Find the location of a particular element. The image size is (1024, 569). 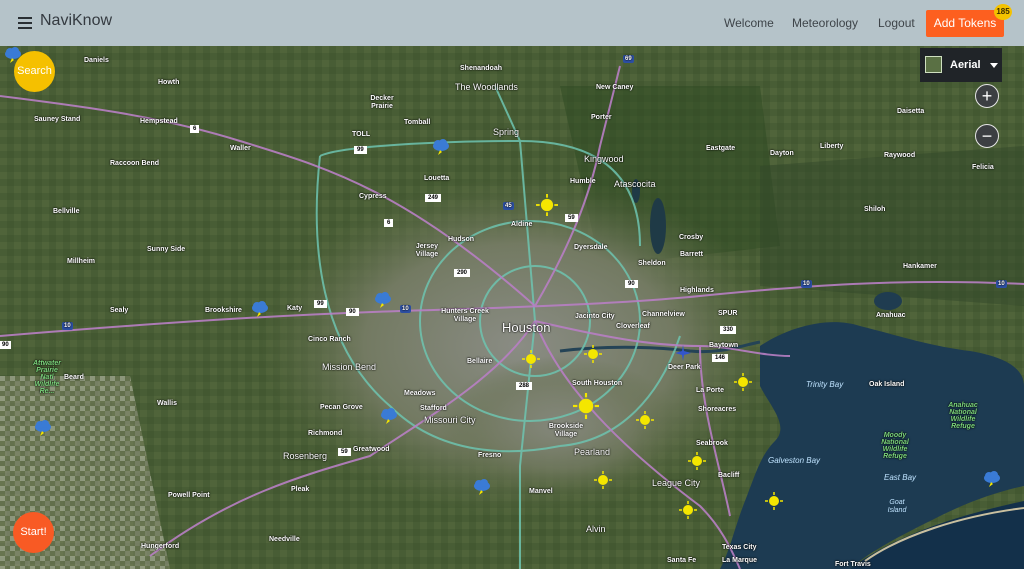

label-daisetta: Daisetta is located at coordinates (911, 111).